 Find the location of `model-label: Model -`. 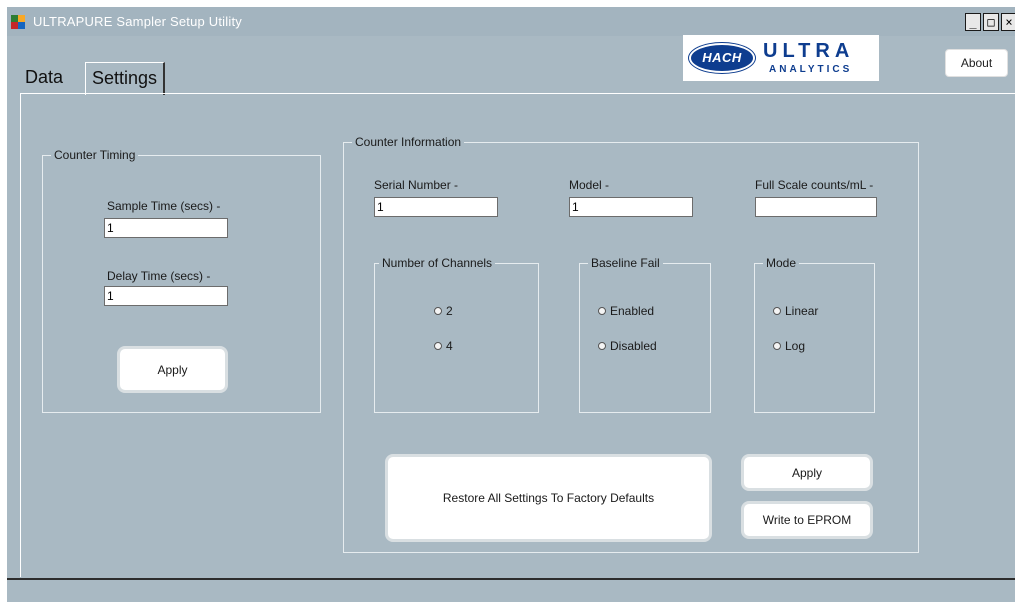

model-label: Model - is located at coordinates (589, 185).